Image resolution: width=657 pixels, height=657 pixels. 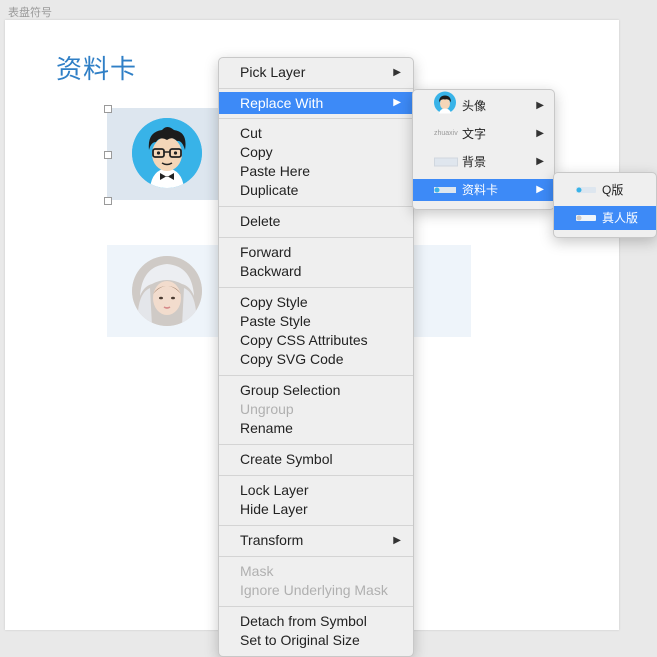 I want to click on submenu-item-profile-card: 资料卡 ▶, so click(x=483, y=190).